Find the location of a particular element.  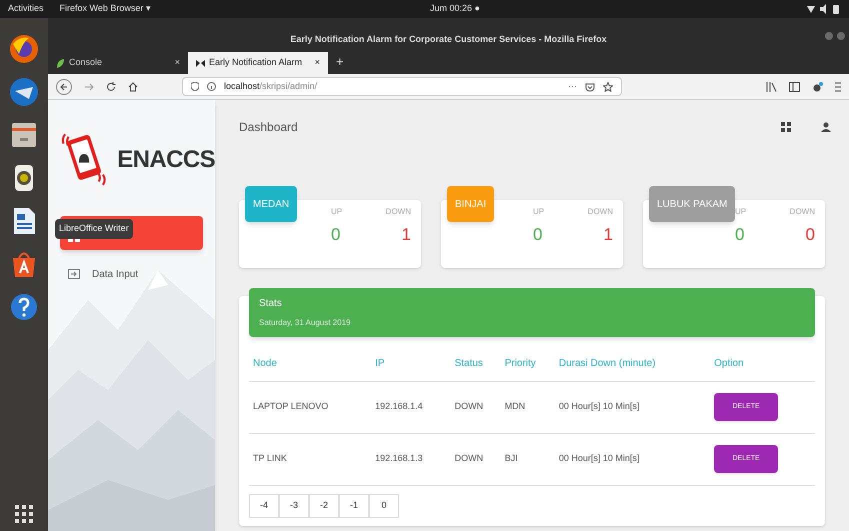

person-icon is located at coordinates (826, 127).